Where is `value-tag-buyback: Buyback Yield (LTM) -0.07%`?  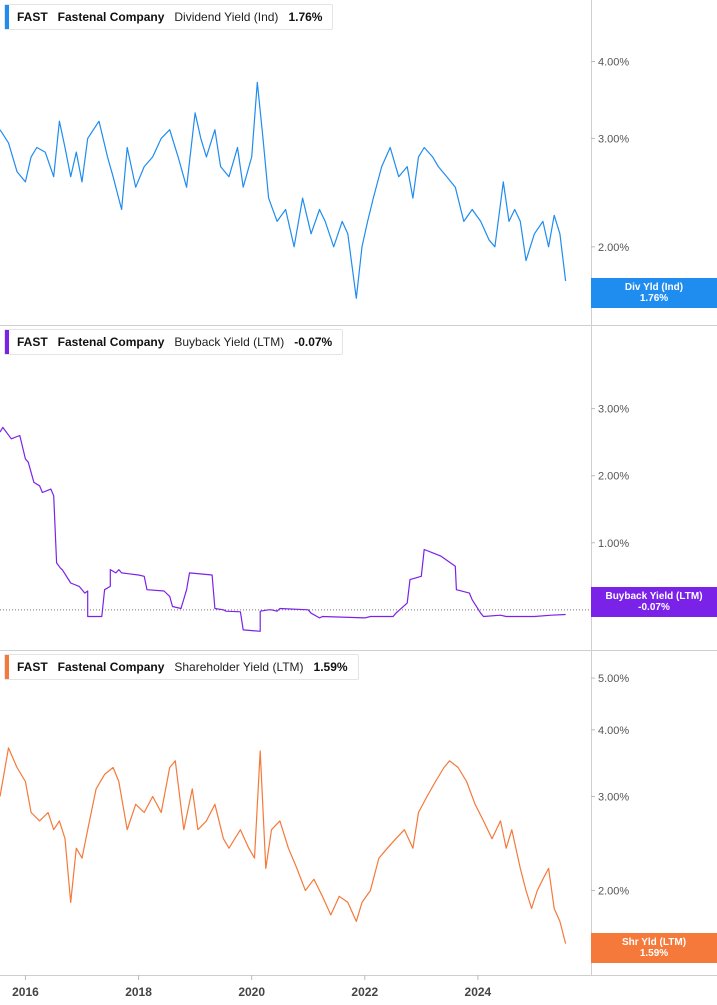 value-tag-buyback: Buyback Yield (LTM) -0.07% is located at coordinates (654, 602).